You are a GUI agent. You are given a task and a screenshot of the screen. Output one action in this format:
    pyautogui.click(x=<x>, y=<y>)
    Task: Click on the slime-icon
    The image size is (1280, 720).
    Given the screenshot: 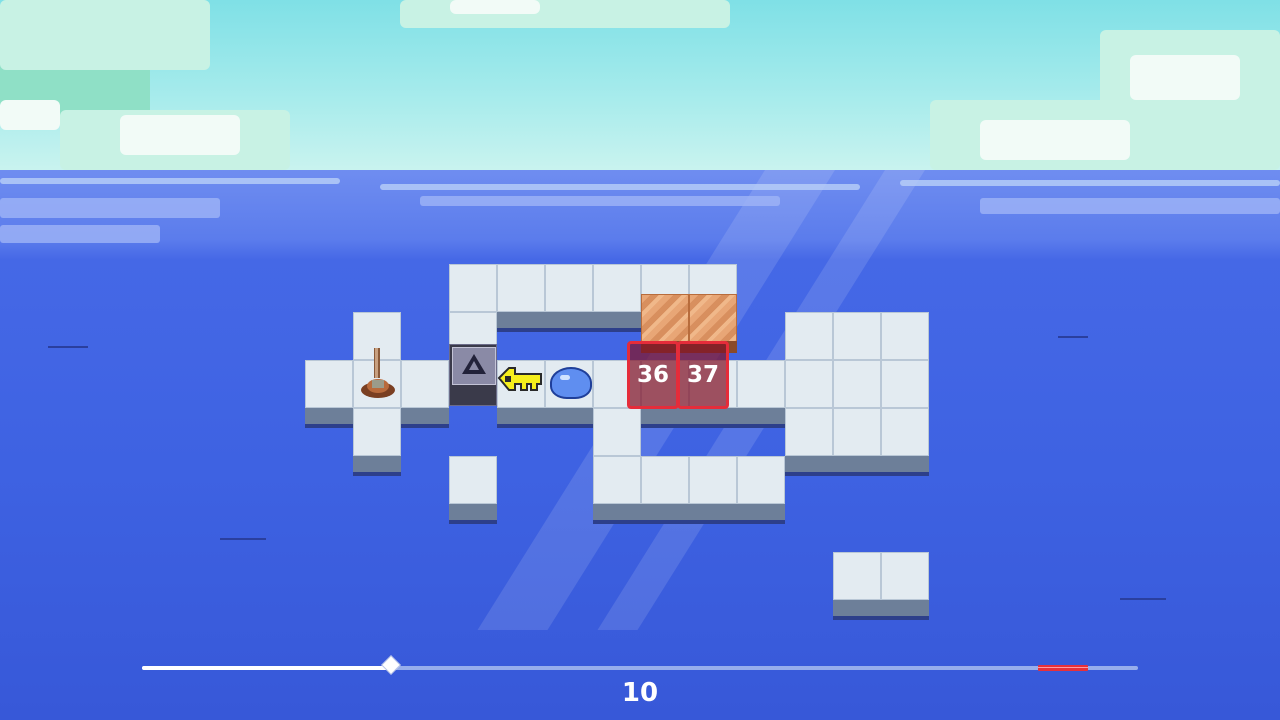 What is the action you would take?
    pyautogui.click(x=571, y=383)
    